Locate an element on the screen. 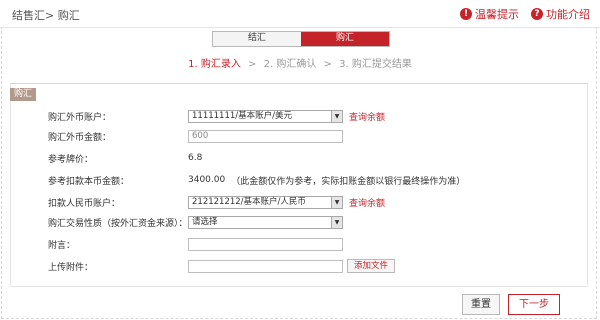  row-fx-amount: 购汇外币金额： 600 is located at coordinates (195, 136).